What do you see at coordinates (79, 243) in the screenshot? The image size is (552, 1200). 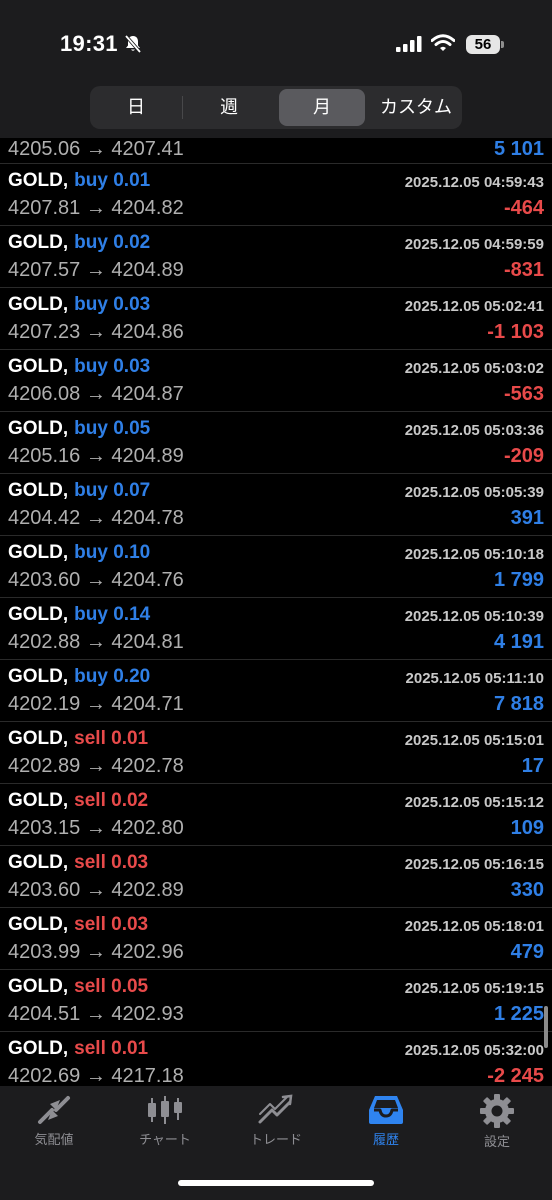 I see `deal-symbol: GOLD, buy 0.02` at bounding box center [79, 243].